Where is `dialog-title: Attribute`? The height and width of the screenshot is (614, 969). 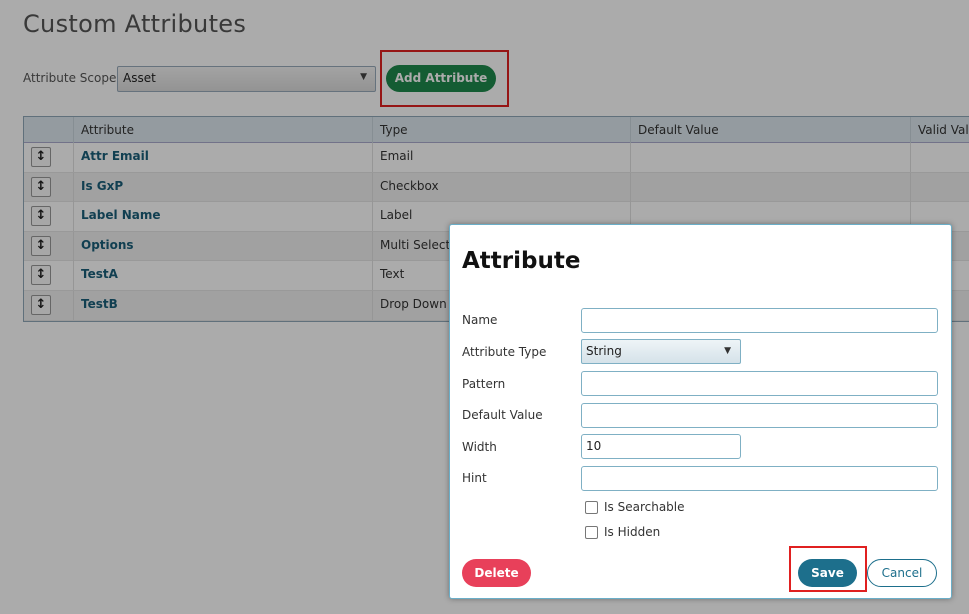 dialog-title: Attribute is located at coordinates (521, 261).